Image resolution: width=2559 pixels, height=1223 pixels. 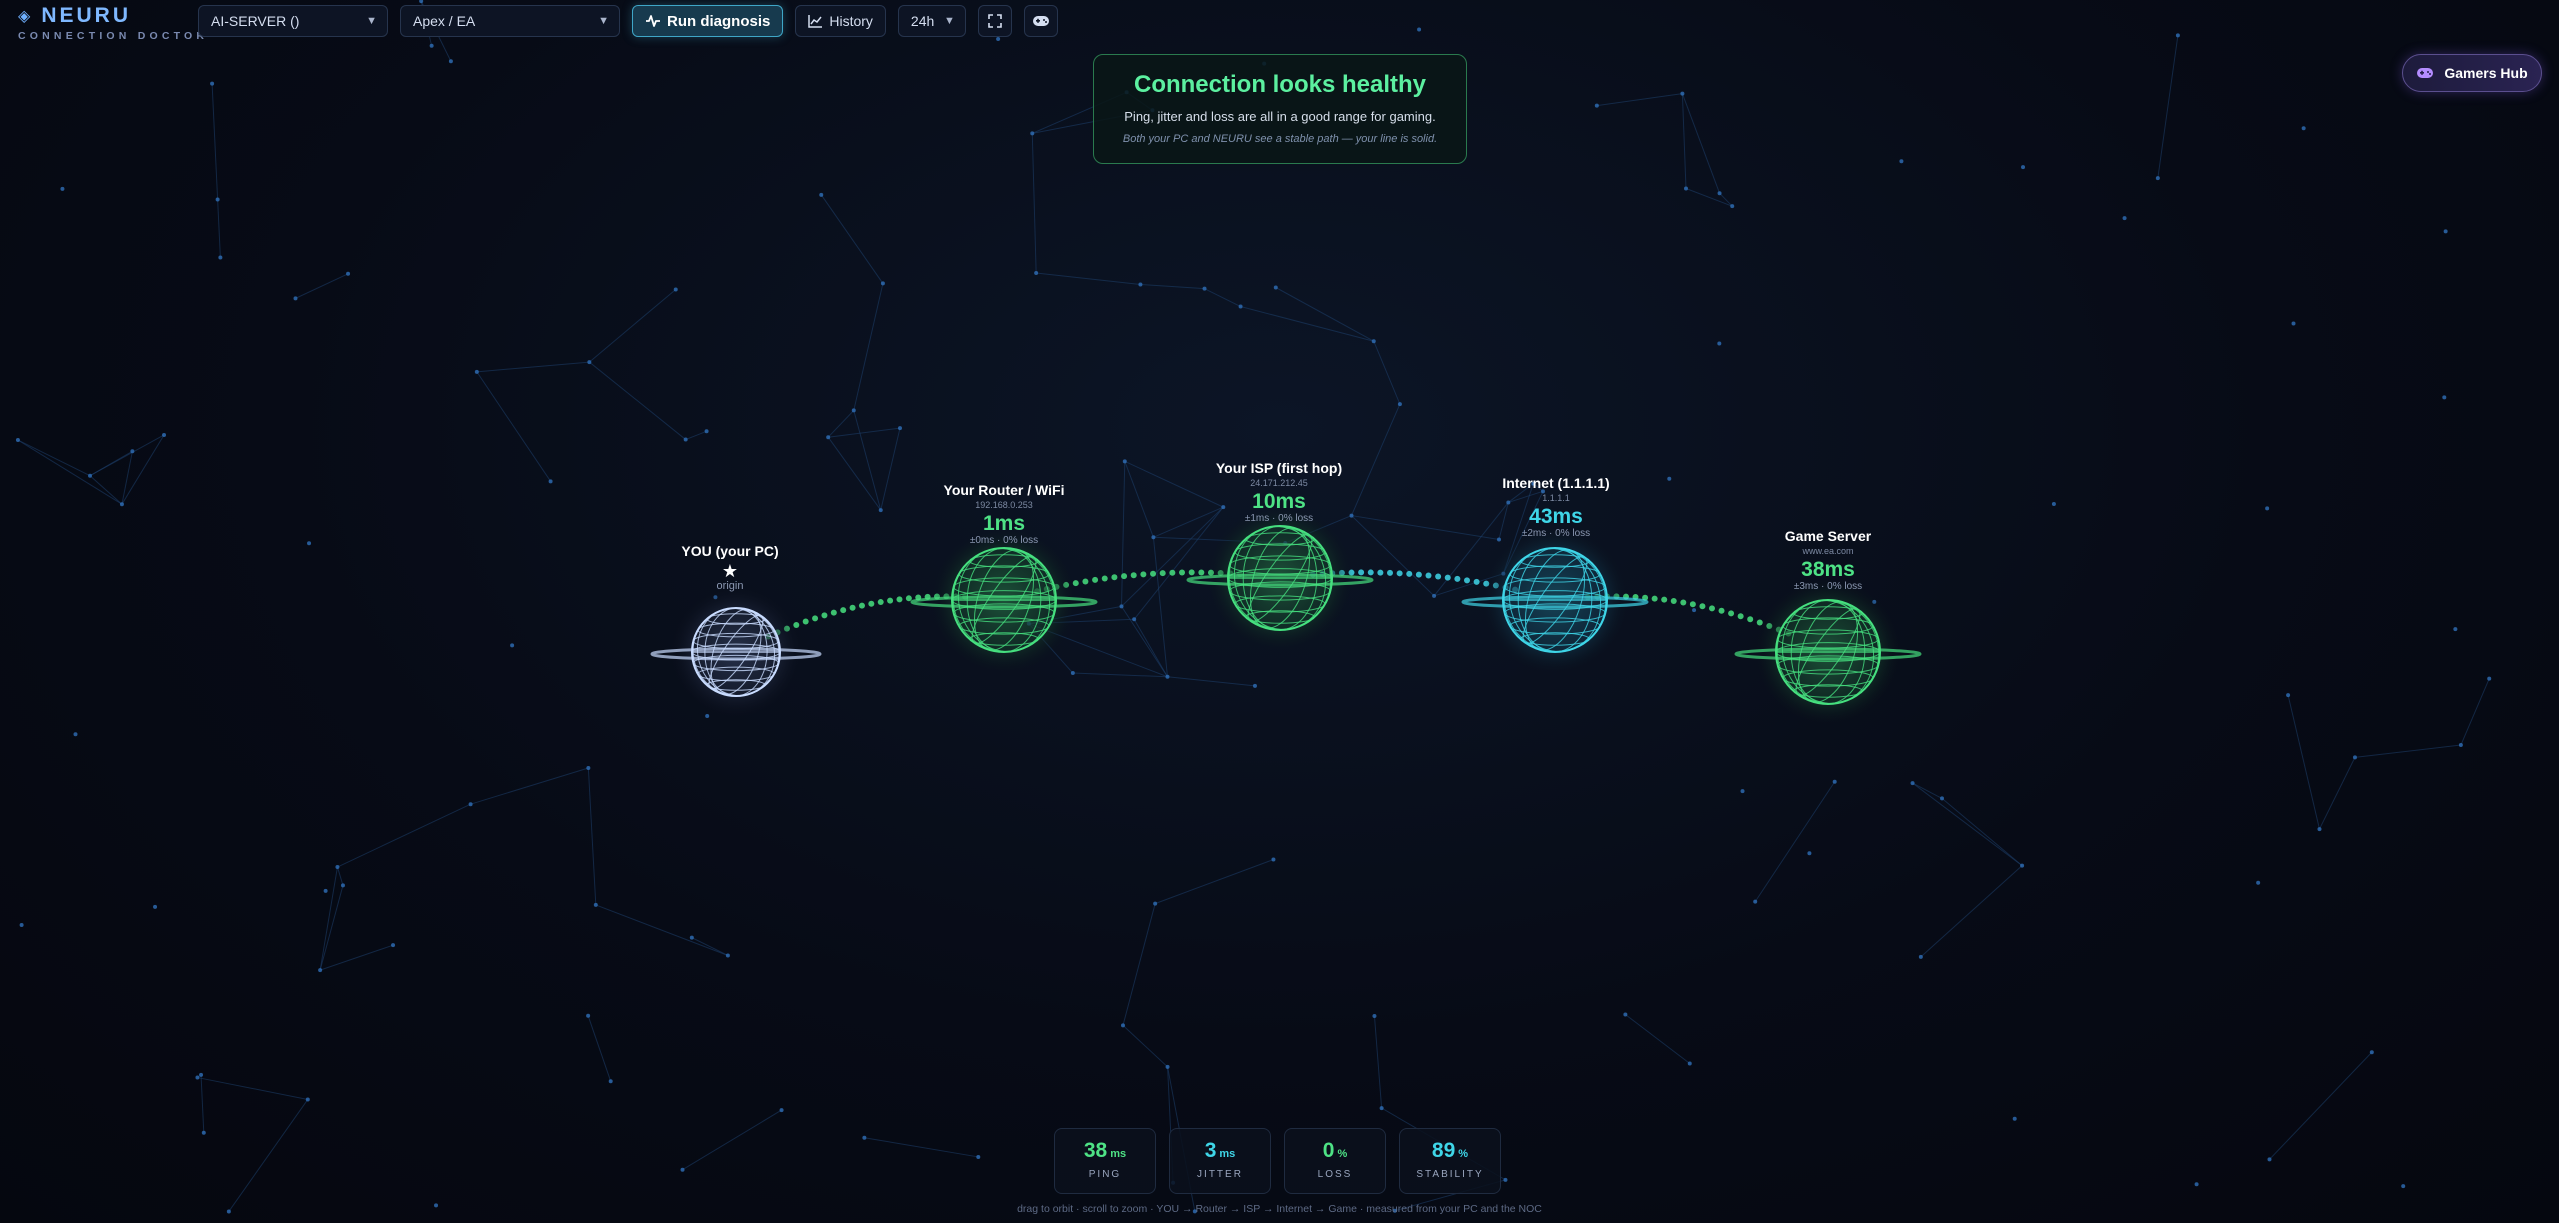 I want to click on metric-loss: 0% LOSS, so click(x=1335, y=1161).